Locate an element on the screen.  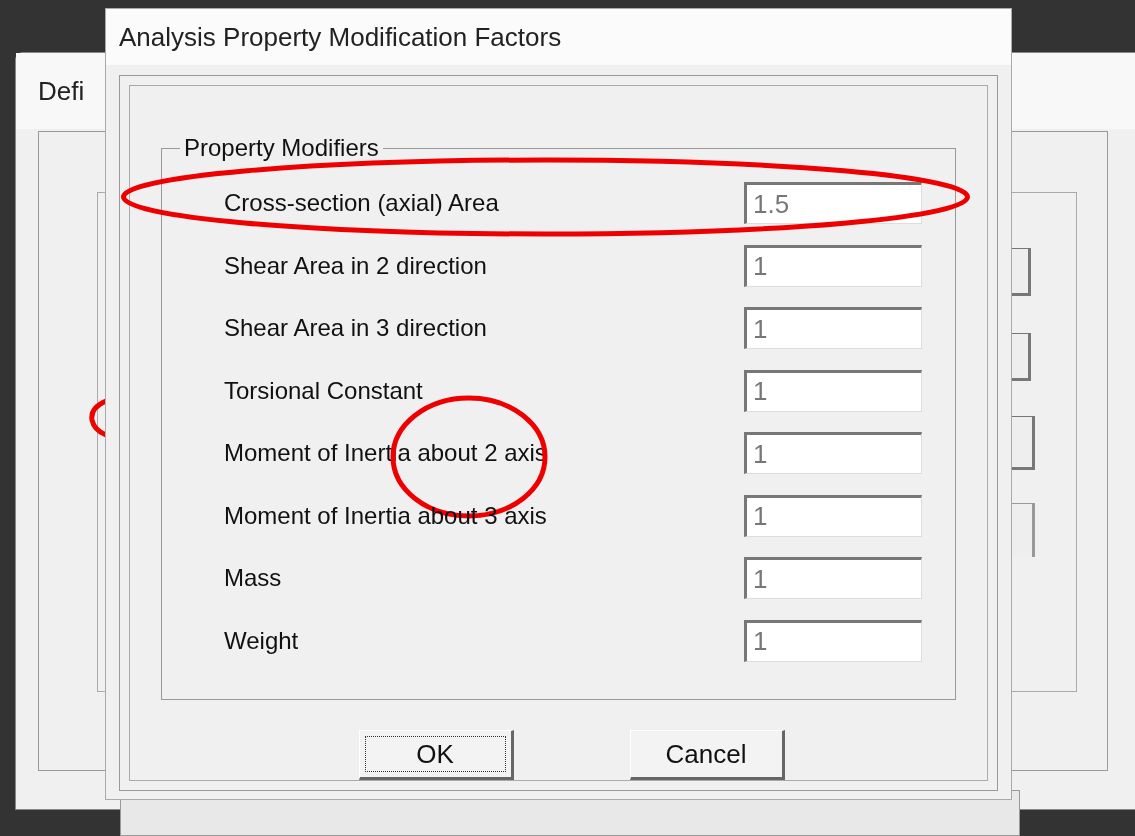
field-label: Weight is located at coordinates (262, 640).